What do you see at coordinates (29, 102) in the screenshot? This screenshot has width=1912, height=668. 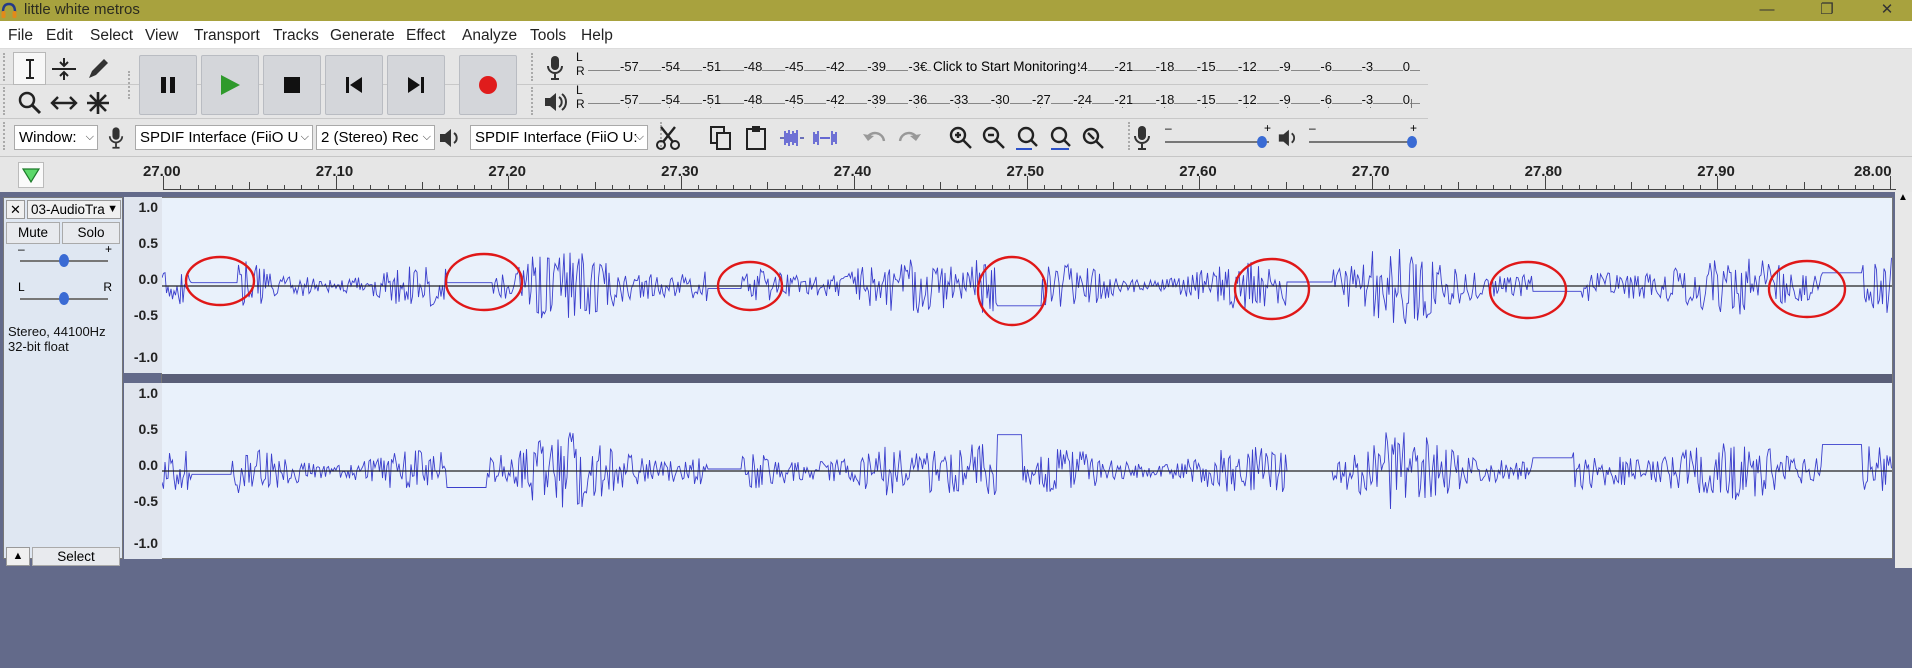 I see `zoom-tool-icon` at bounding box center [29, 102].